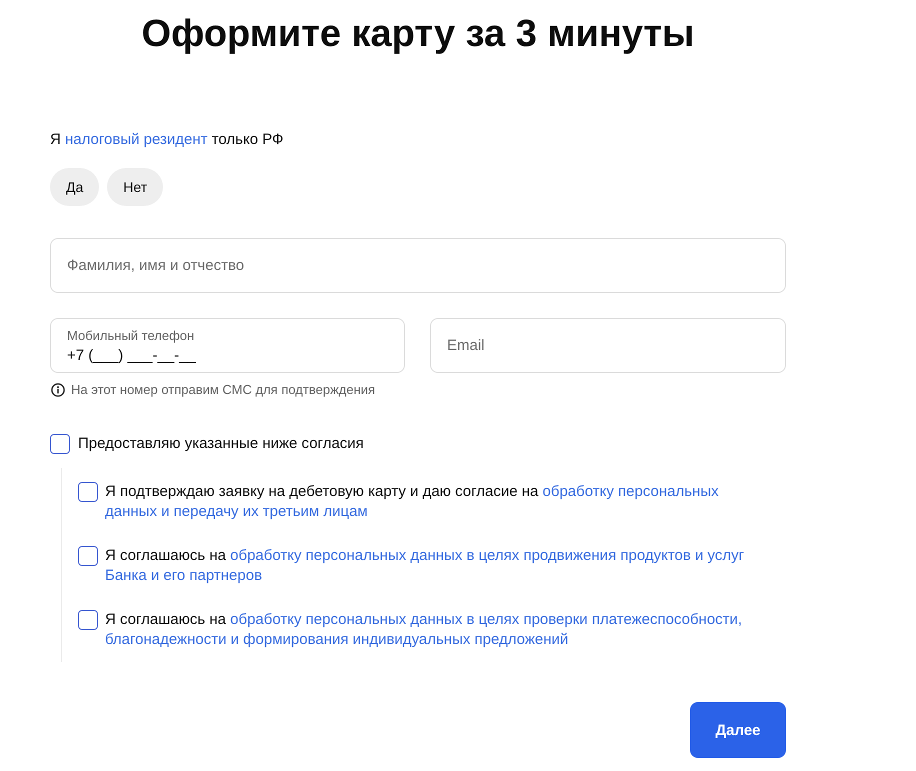 Image resolution: width=916 pixels, height=771 pixels. Describe the element at coordinates (412, 502) in the screenshot. I see `consent-text: Я подтверждаю заявку на дебетовую карту и даю согласие на обработку персональных данных и передачу их третьим лицам` at that location.